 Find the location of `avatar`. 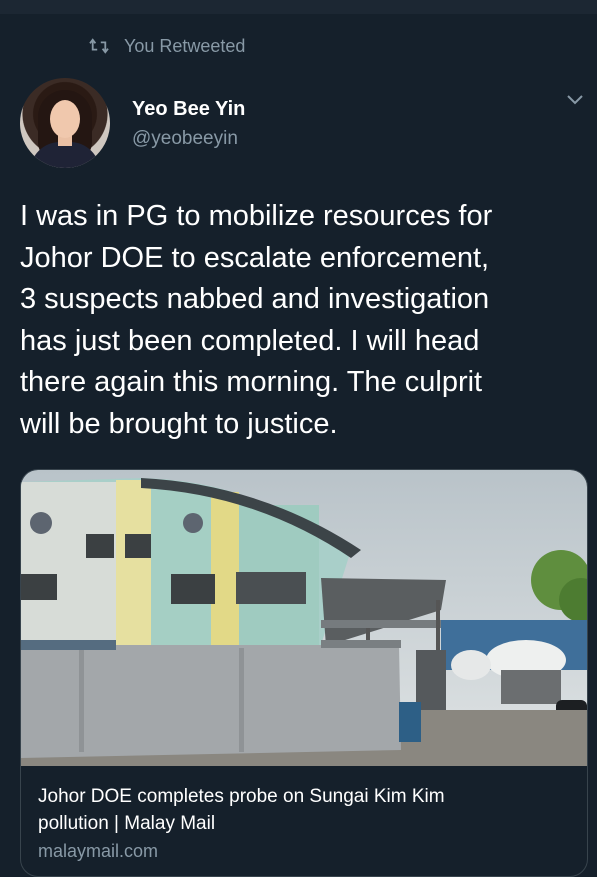

avatar is located at coordinates (65, 123).